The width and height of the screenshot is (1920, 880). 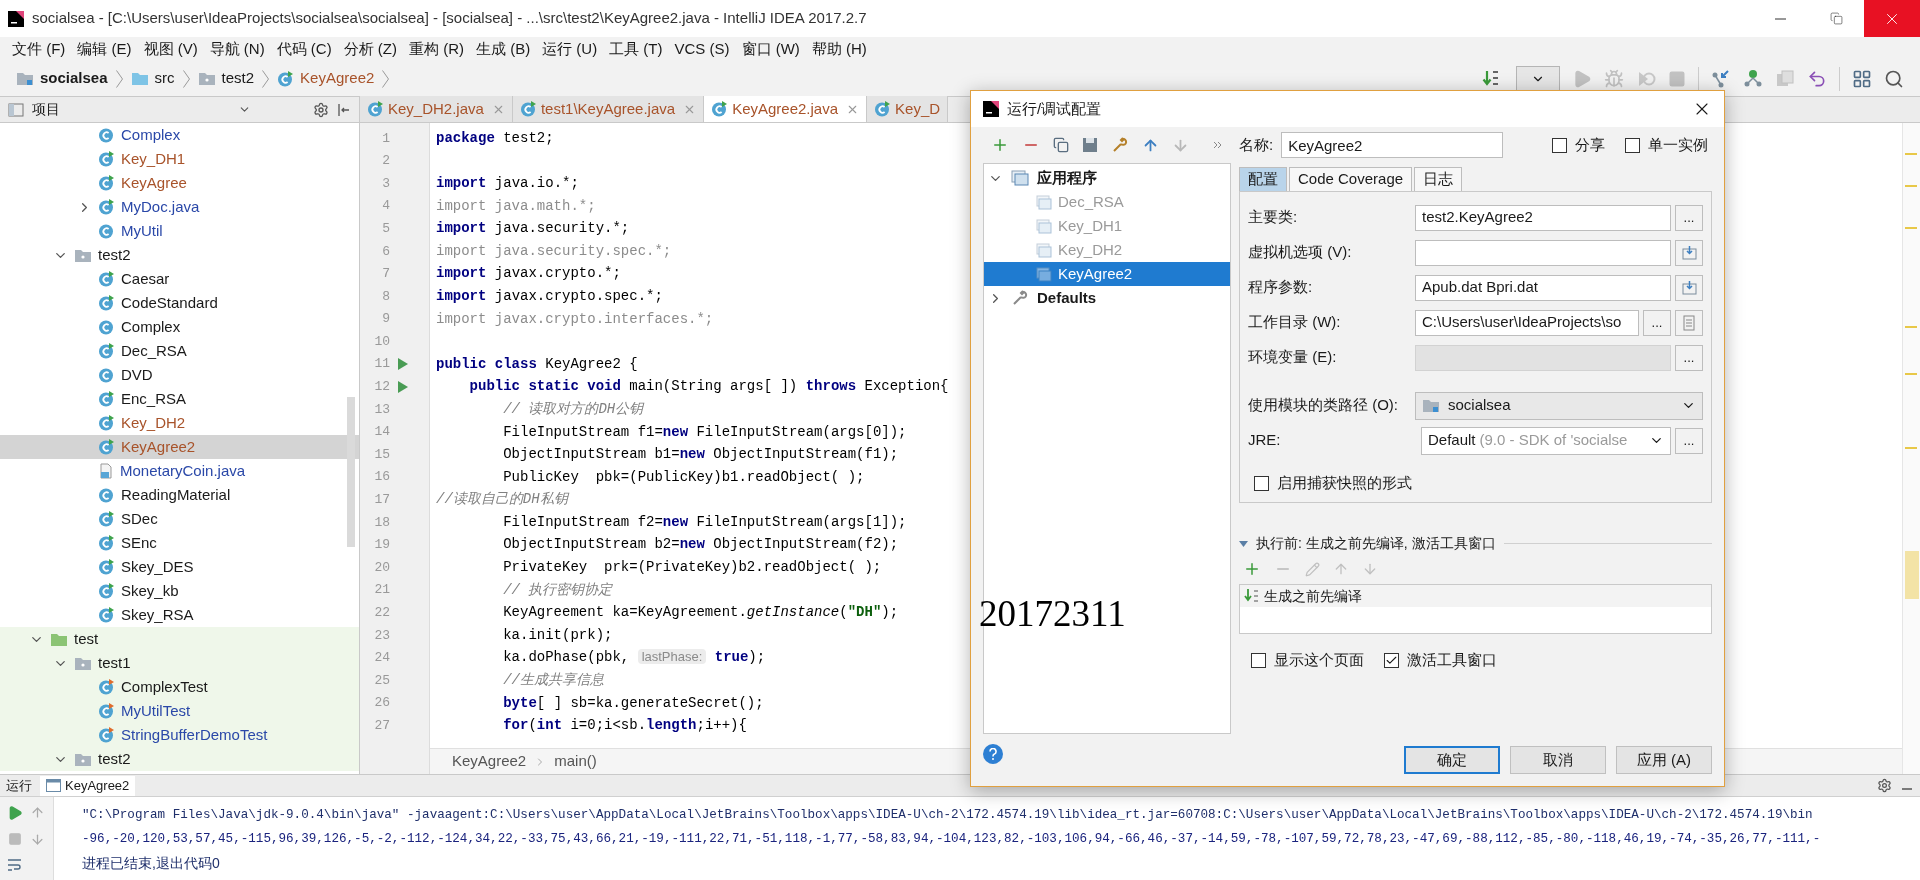 I want to click on tree-item: Complex, so click(x=179, y=327).